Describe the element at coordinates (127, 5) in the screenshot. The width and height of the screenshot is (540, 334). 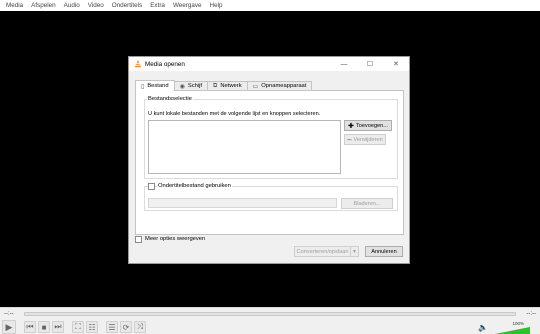
I see `menu-ondertitels: Ondertitels` at that location.